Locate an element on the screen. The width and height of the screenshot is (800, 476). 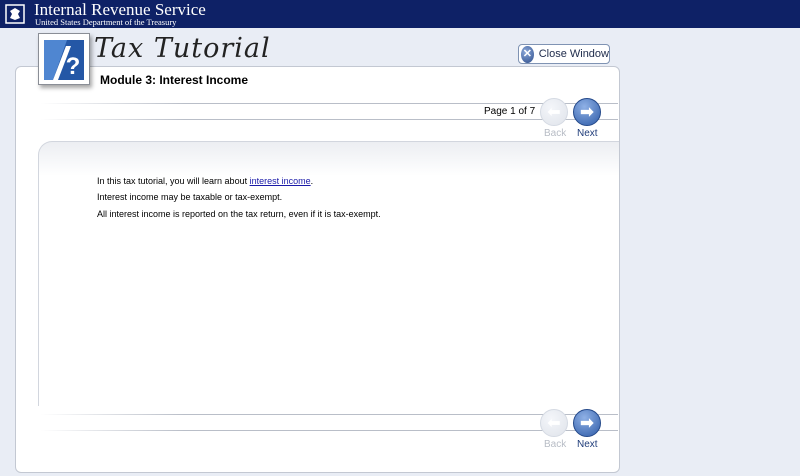
content-line-1-suffix: . is located at coordinates (312, 181).